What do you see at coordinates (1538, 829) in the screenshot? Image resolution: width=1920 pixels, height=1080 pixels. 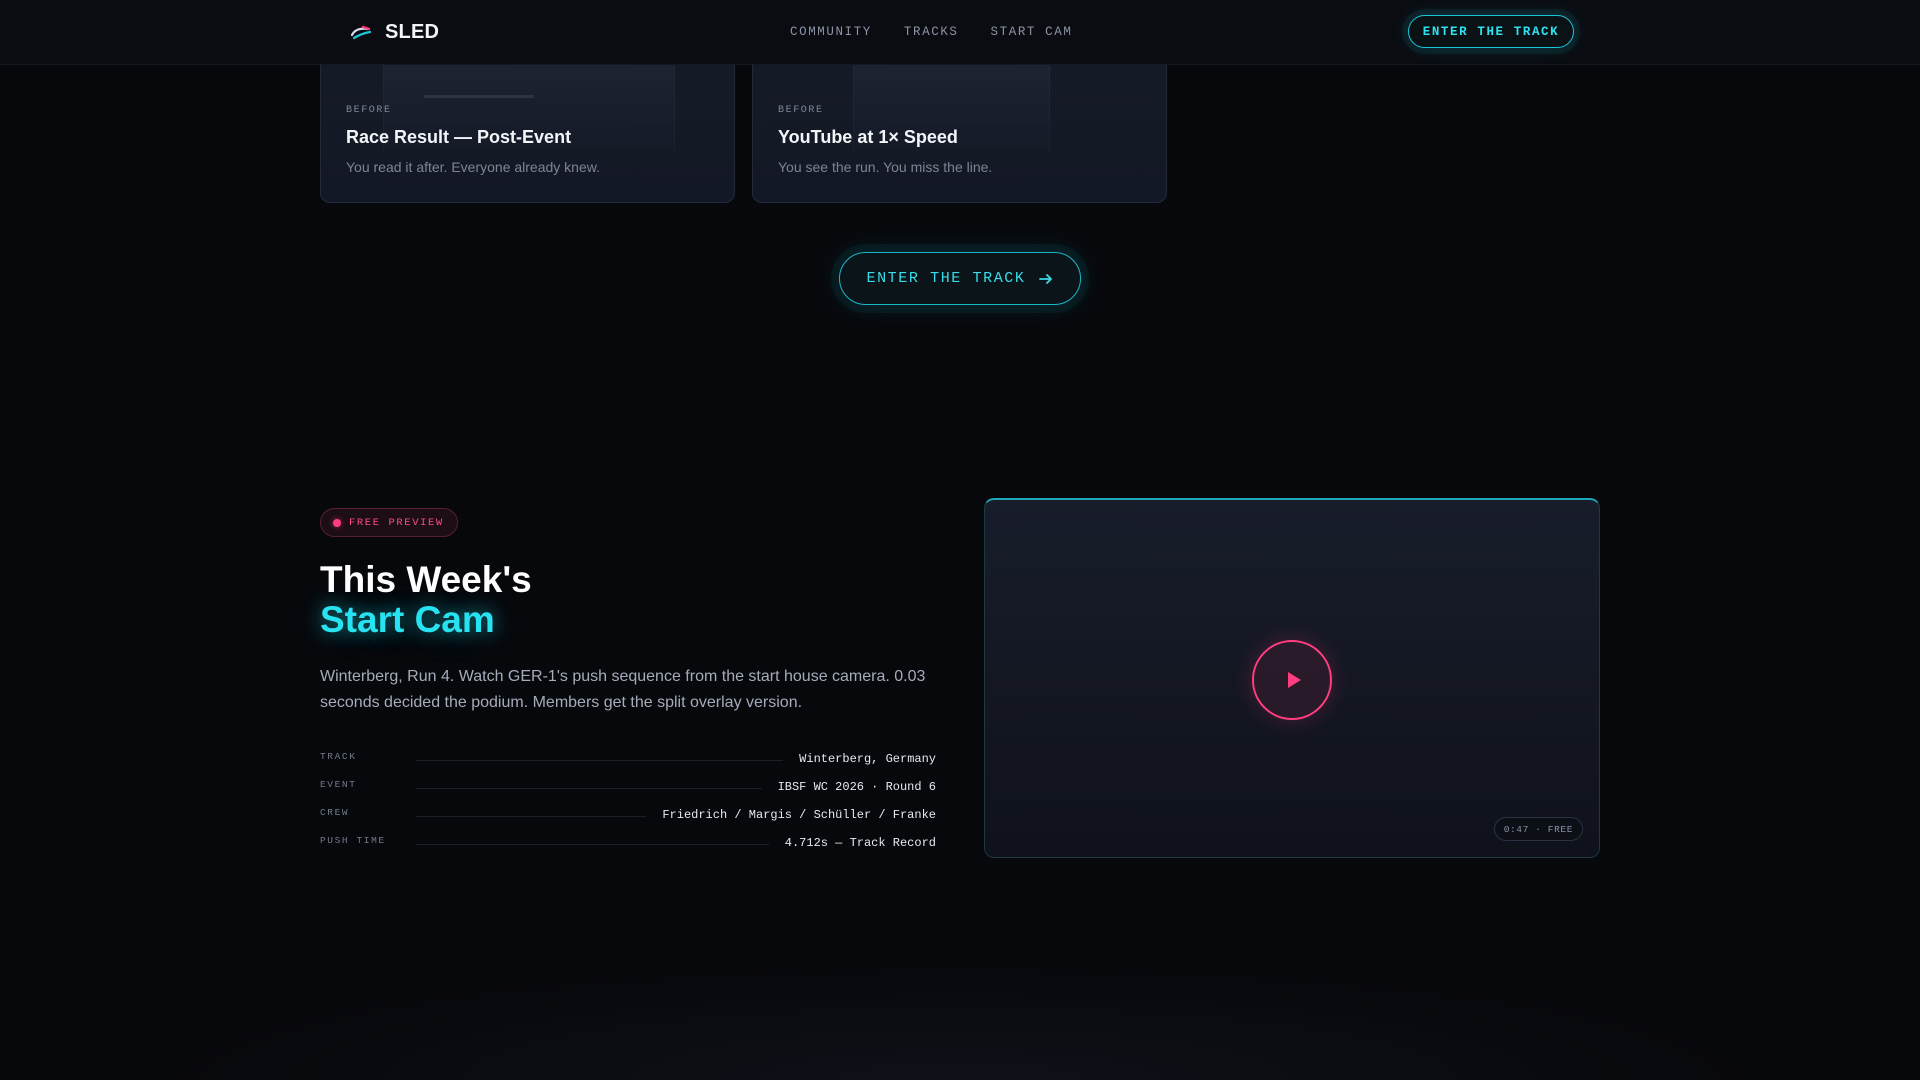 I see `video-duration-badge: 0:47 · FREE` at bounding box center [1538, 829].